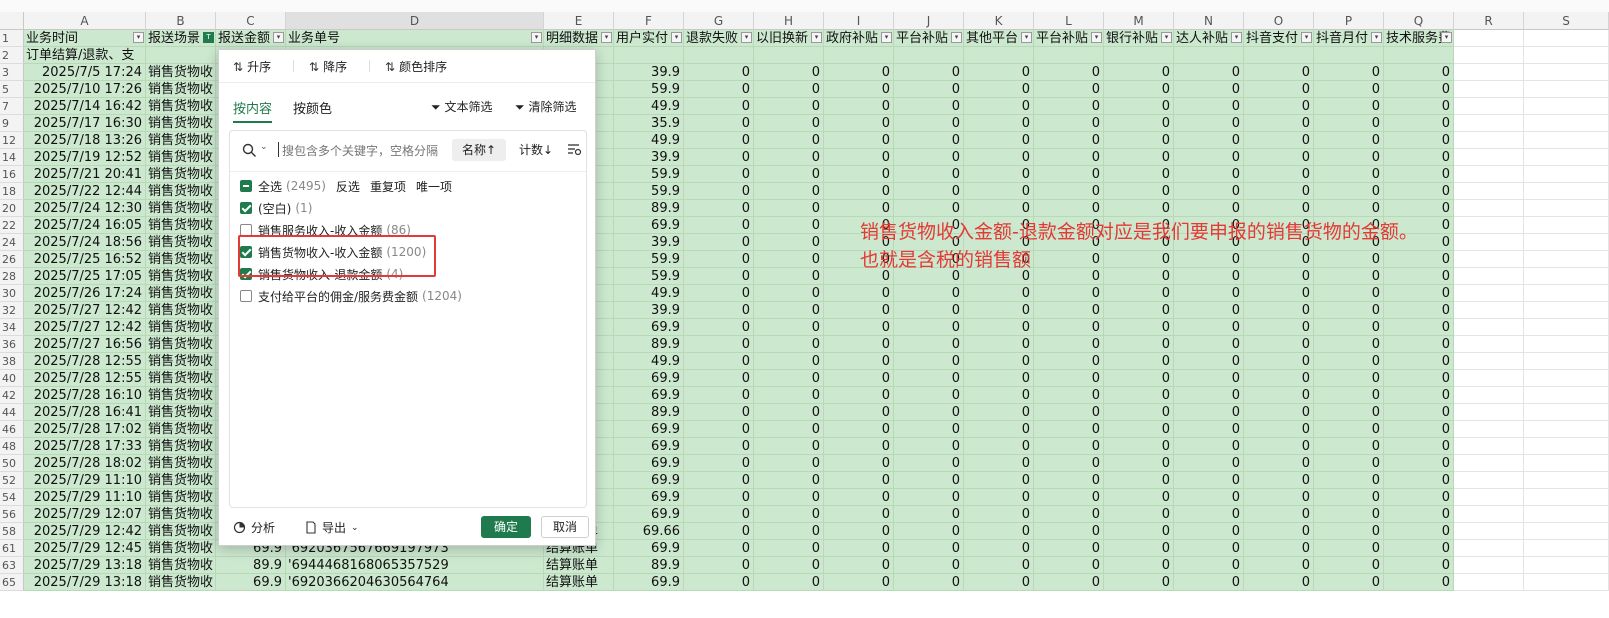 The height and width of the screenshot is (618, 1609). Describe the element at coordinates (12, 89) in the screenshot. I see `row-header: 5` at that location.